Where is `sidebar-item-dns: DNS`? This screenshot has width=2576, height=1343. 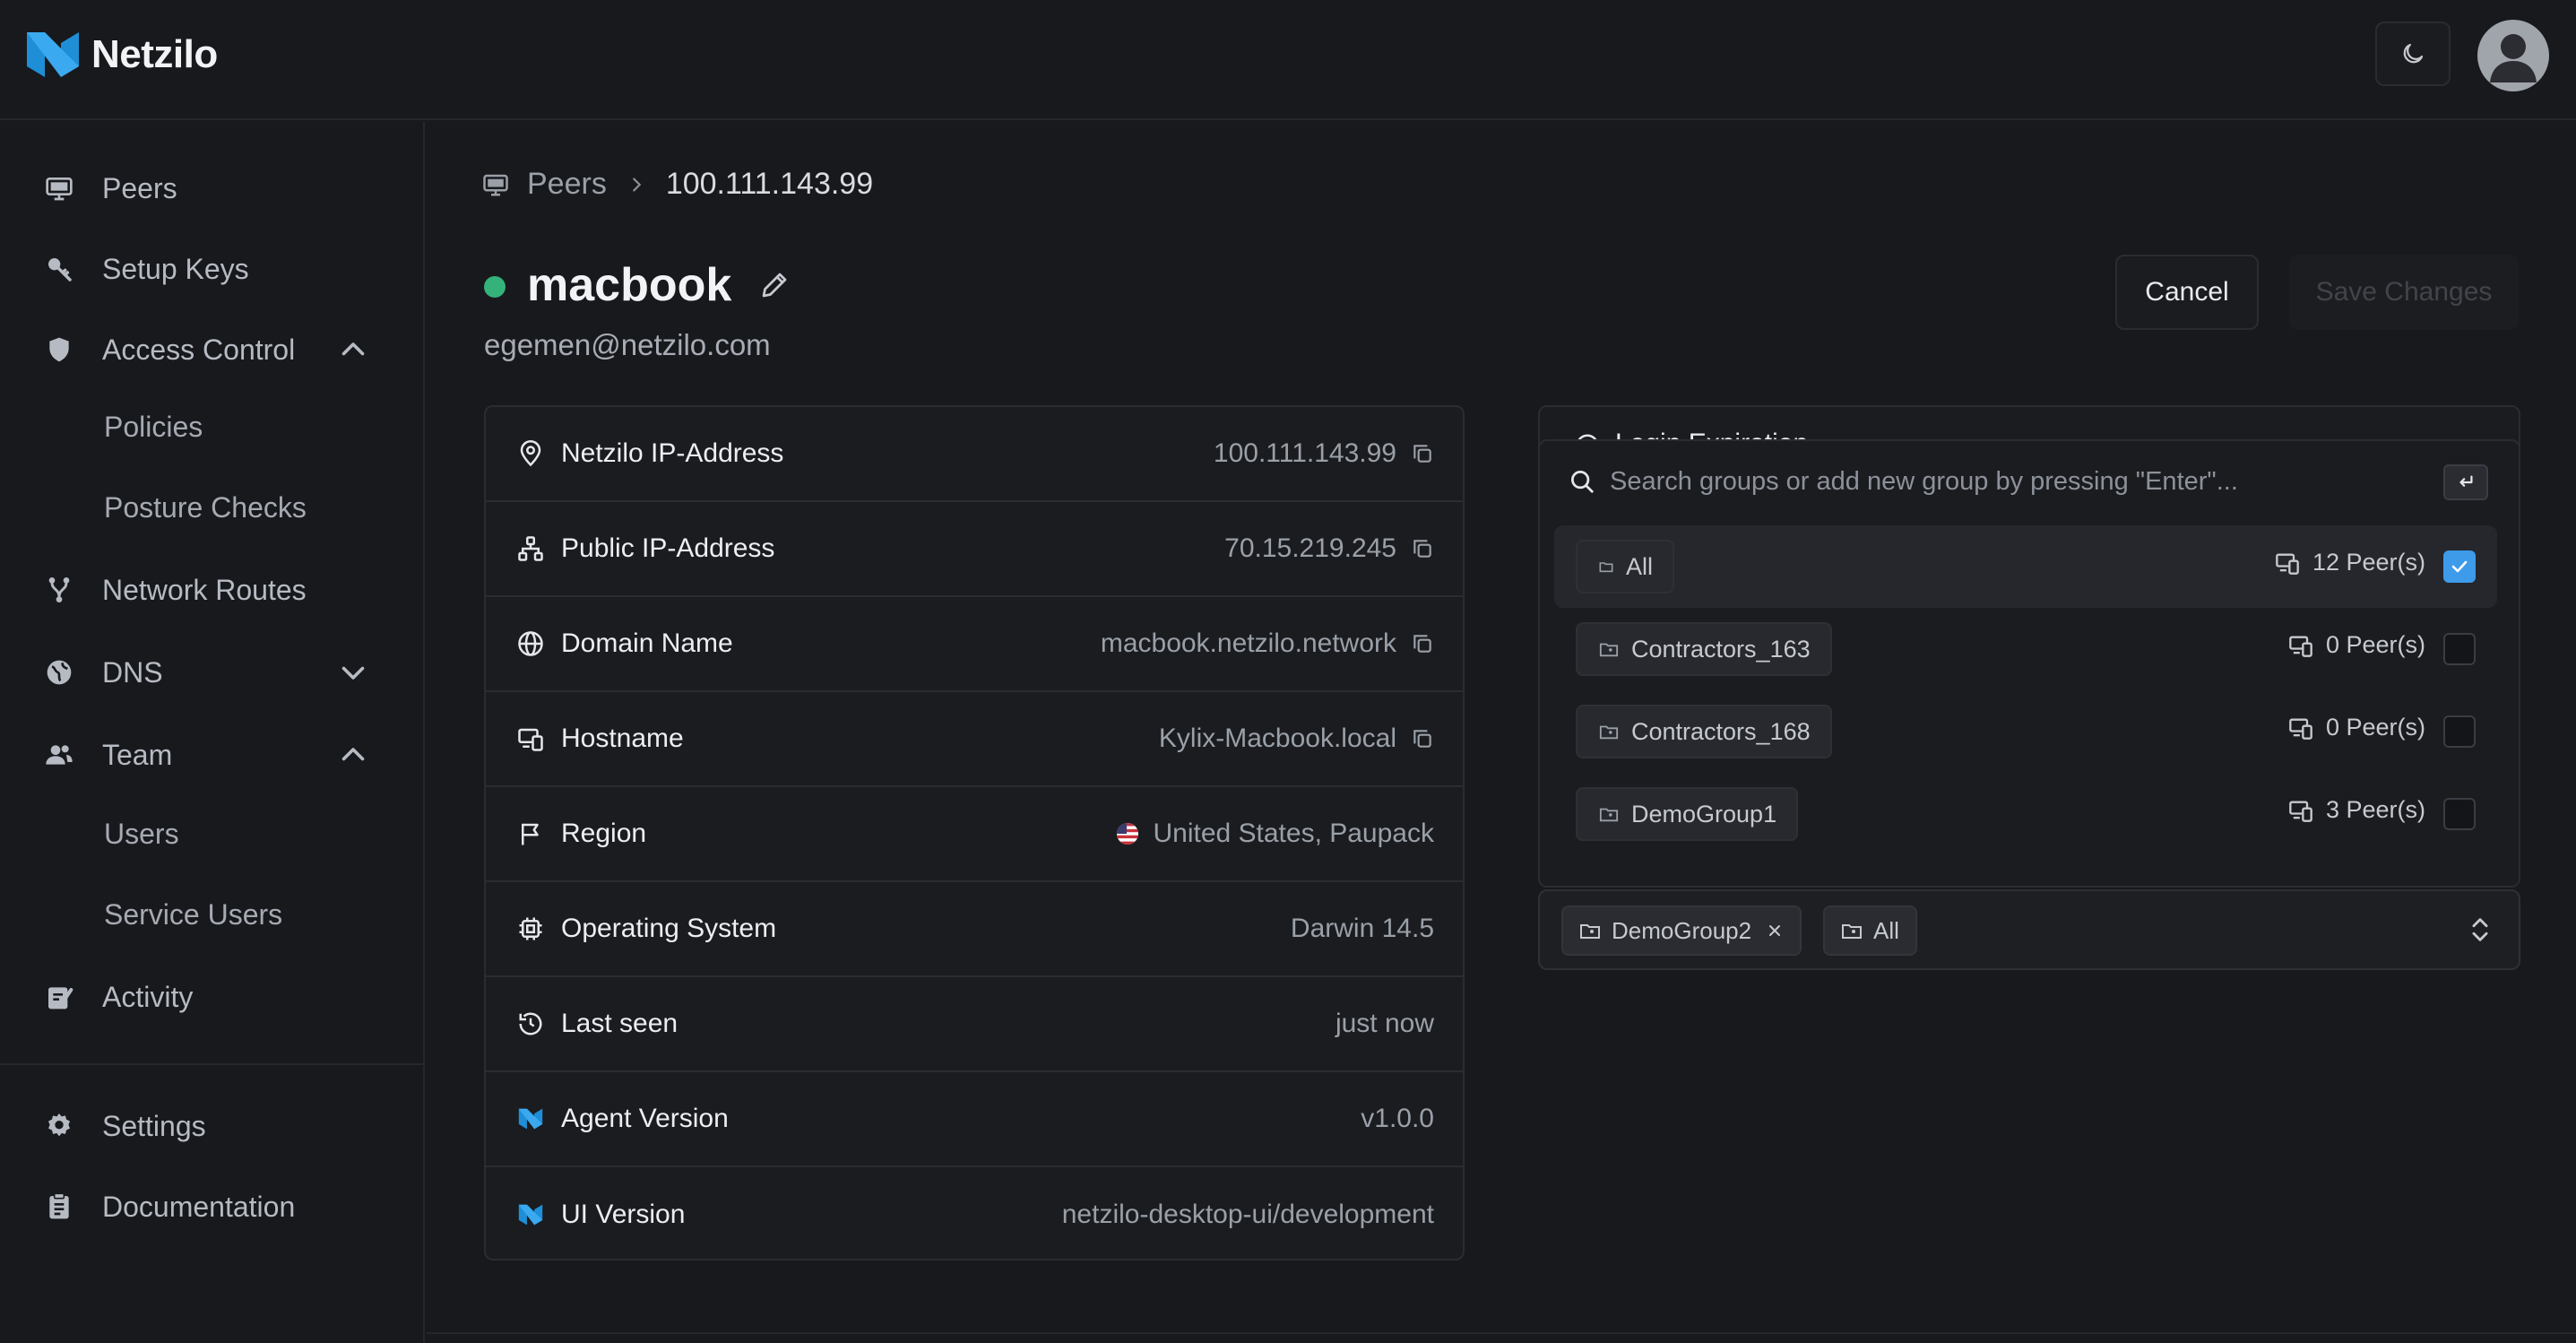 sidebar-item-dns: DNS is located at coordinates (103, 672).